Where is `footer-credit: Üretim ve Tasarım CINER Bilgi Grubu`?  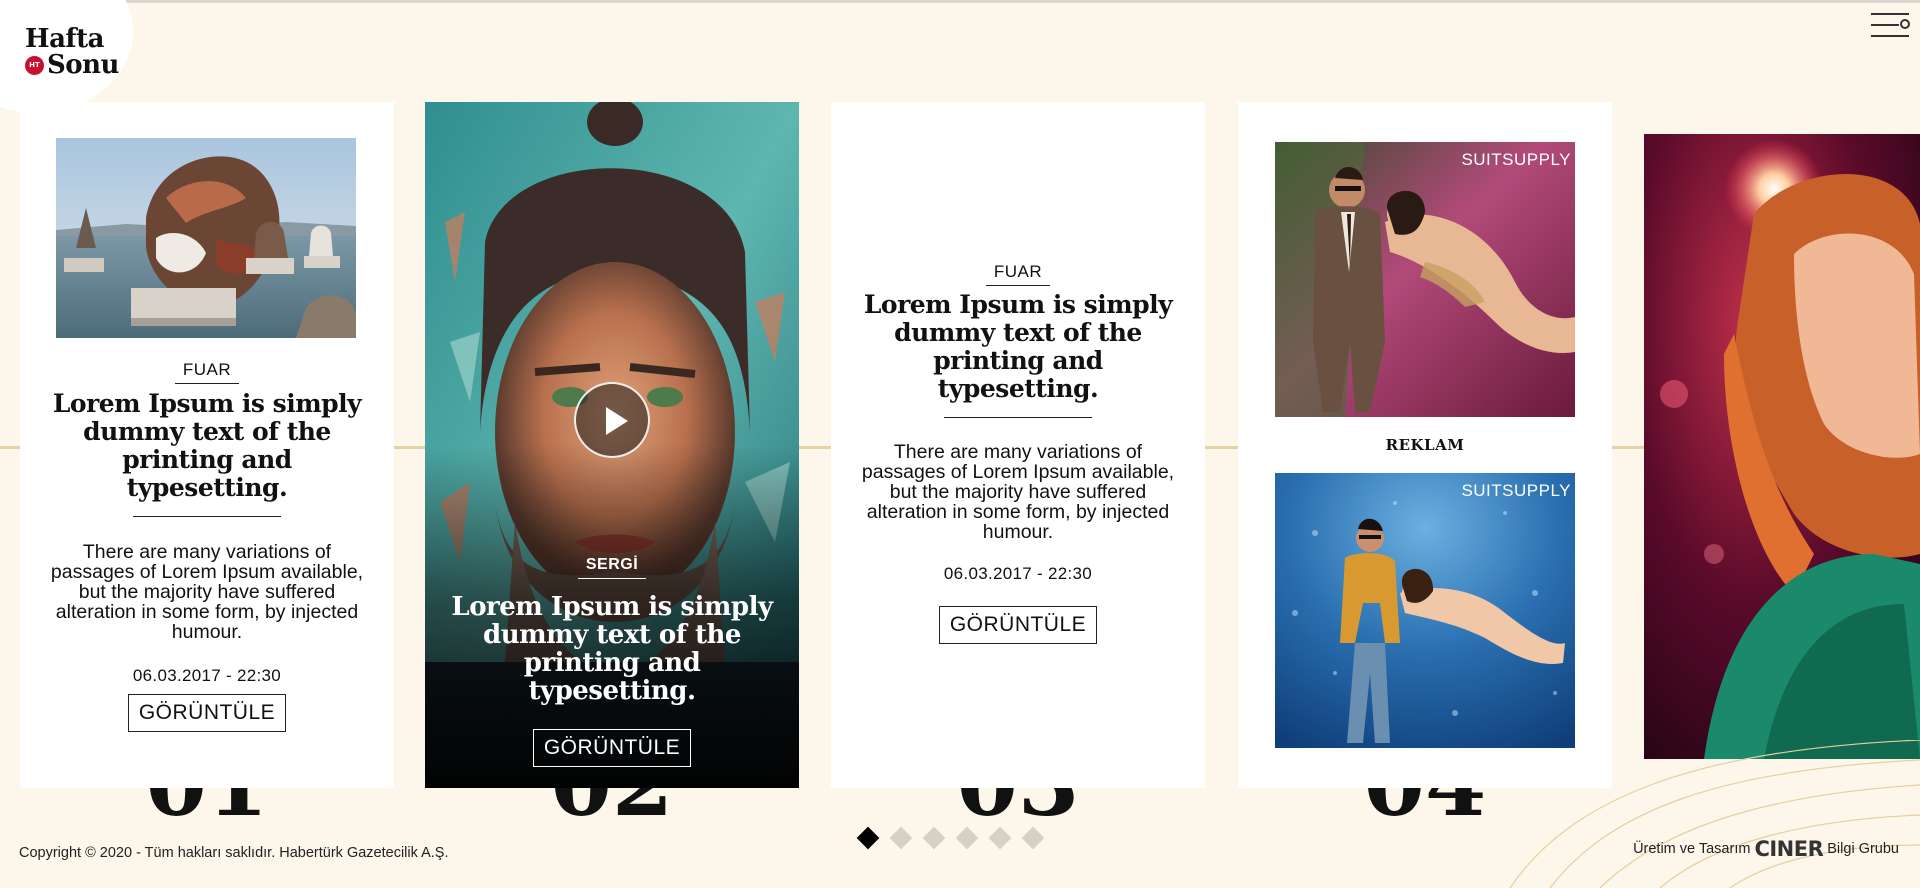 footer-credit: Üretim ve Tasarım CINER Bilgi Grubu is located at coordinates (1766, 849).